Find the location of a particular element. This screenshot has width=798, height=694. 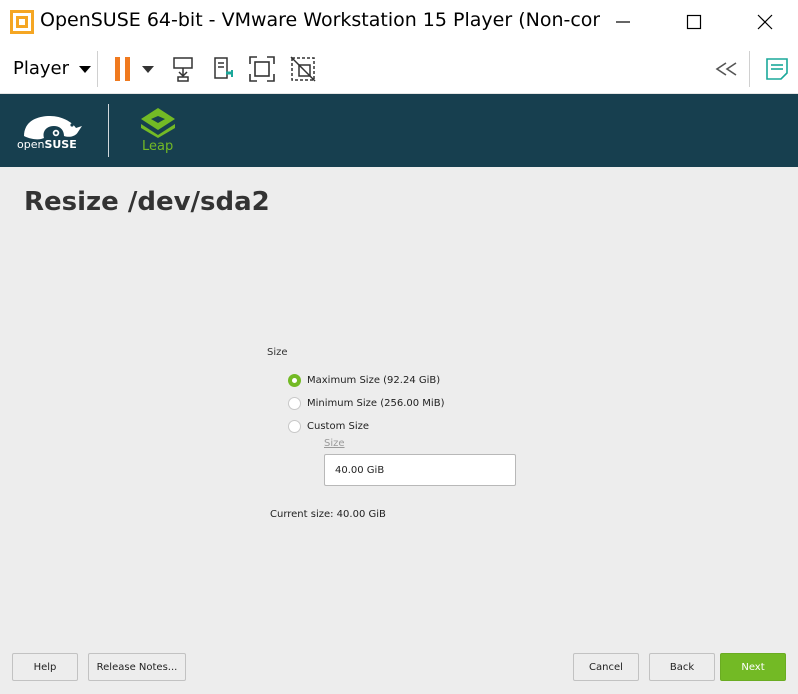

minimize-icon is located at coordinates (623, 21).